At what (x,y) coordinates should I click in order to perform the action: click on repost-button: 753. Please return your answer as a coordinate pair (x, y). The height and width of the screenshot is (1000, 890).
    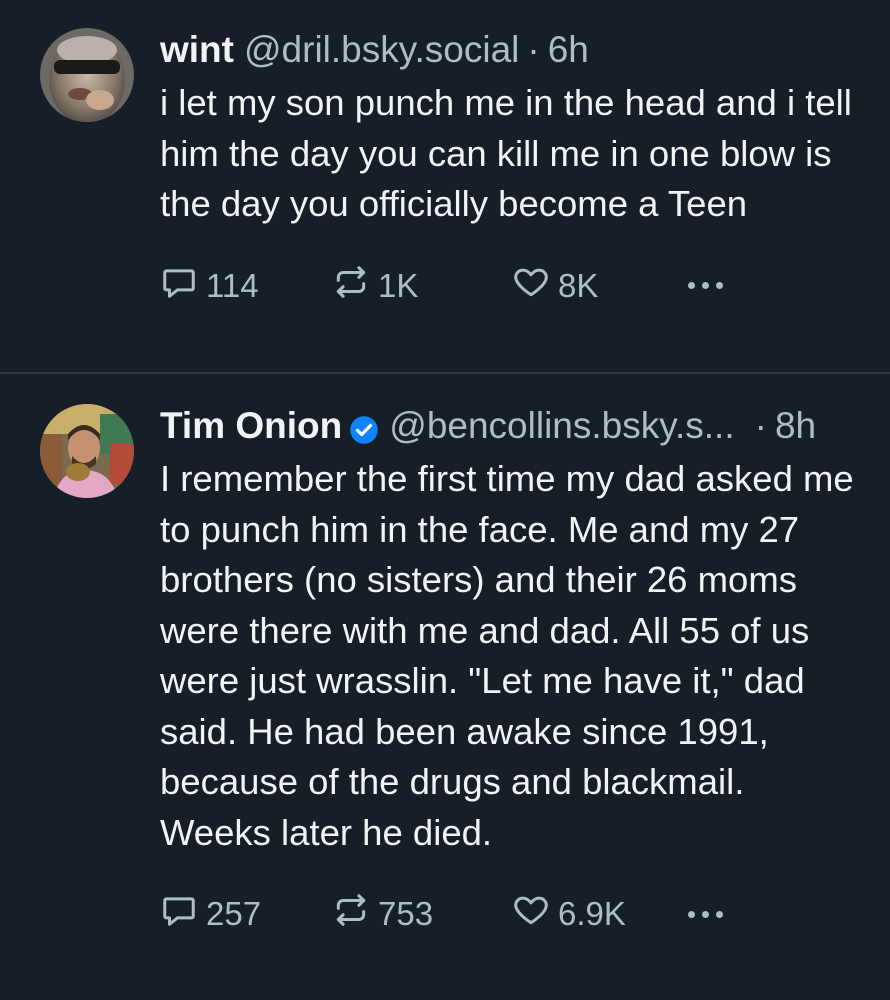
    Looking at the image, I should click on (422, 914).